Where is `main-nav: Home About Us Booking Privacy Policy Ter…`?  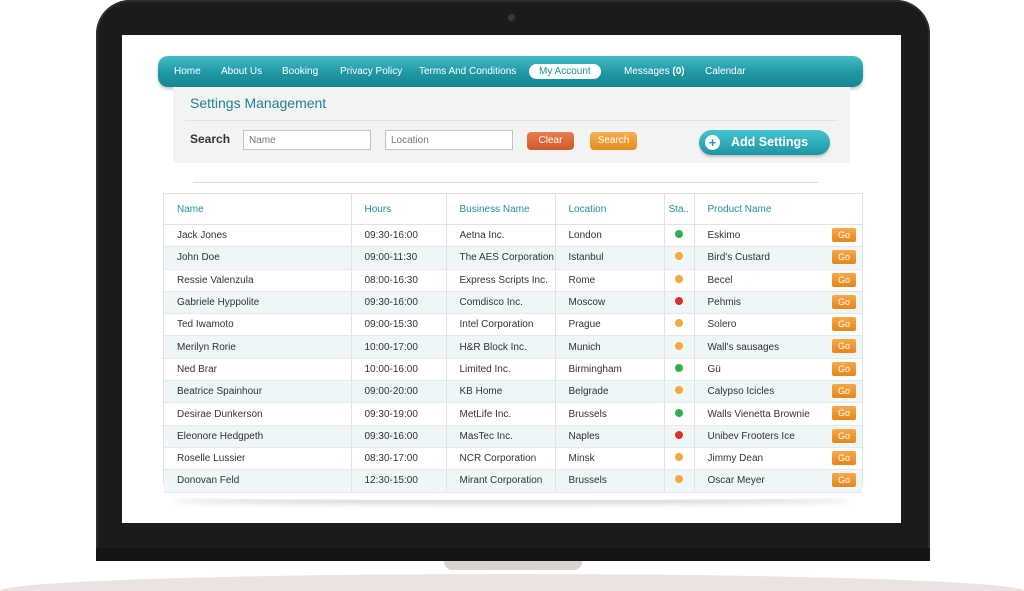 main-nav: Home About Us Booking Privacy Policy Ter… is located at coordinates (510, 71).